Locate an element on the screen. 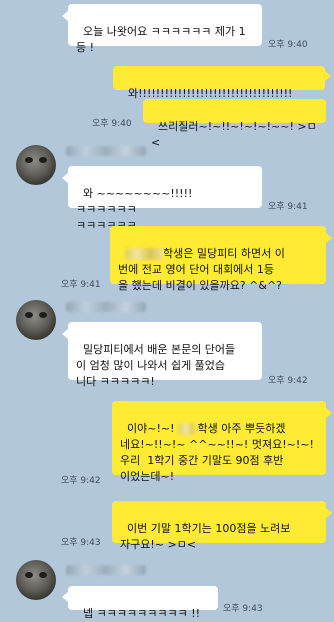 The image size is (334, 622). message-text: 오늘 나왓어요 ㅋㅋㅋㅋㅋㅋ 제가 1 등 ! is located at coordinates (161, 39).